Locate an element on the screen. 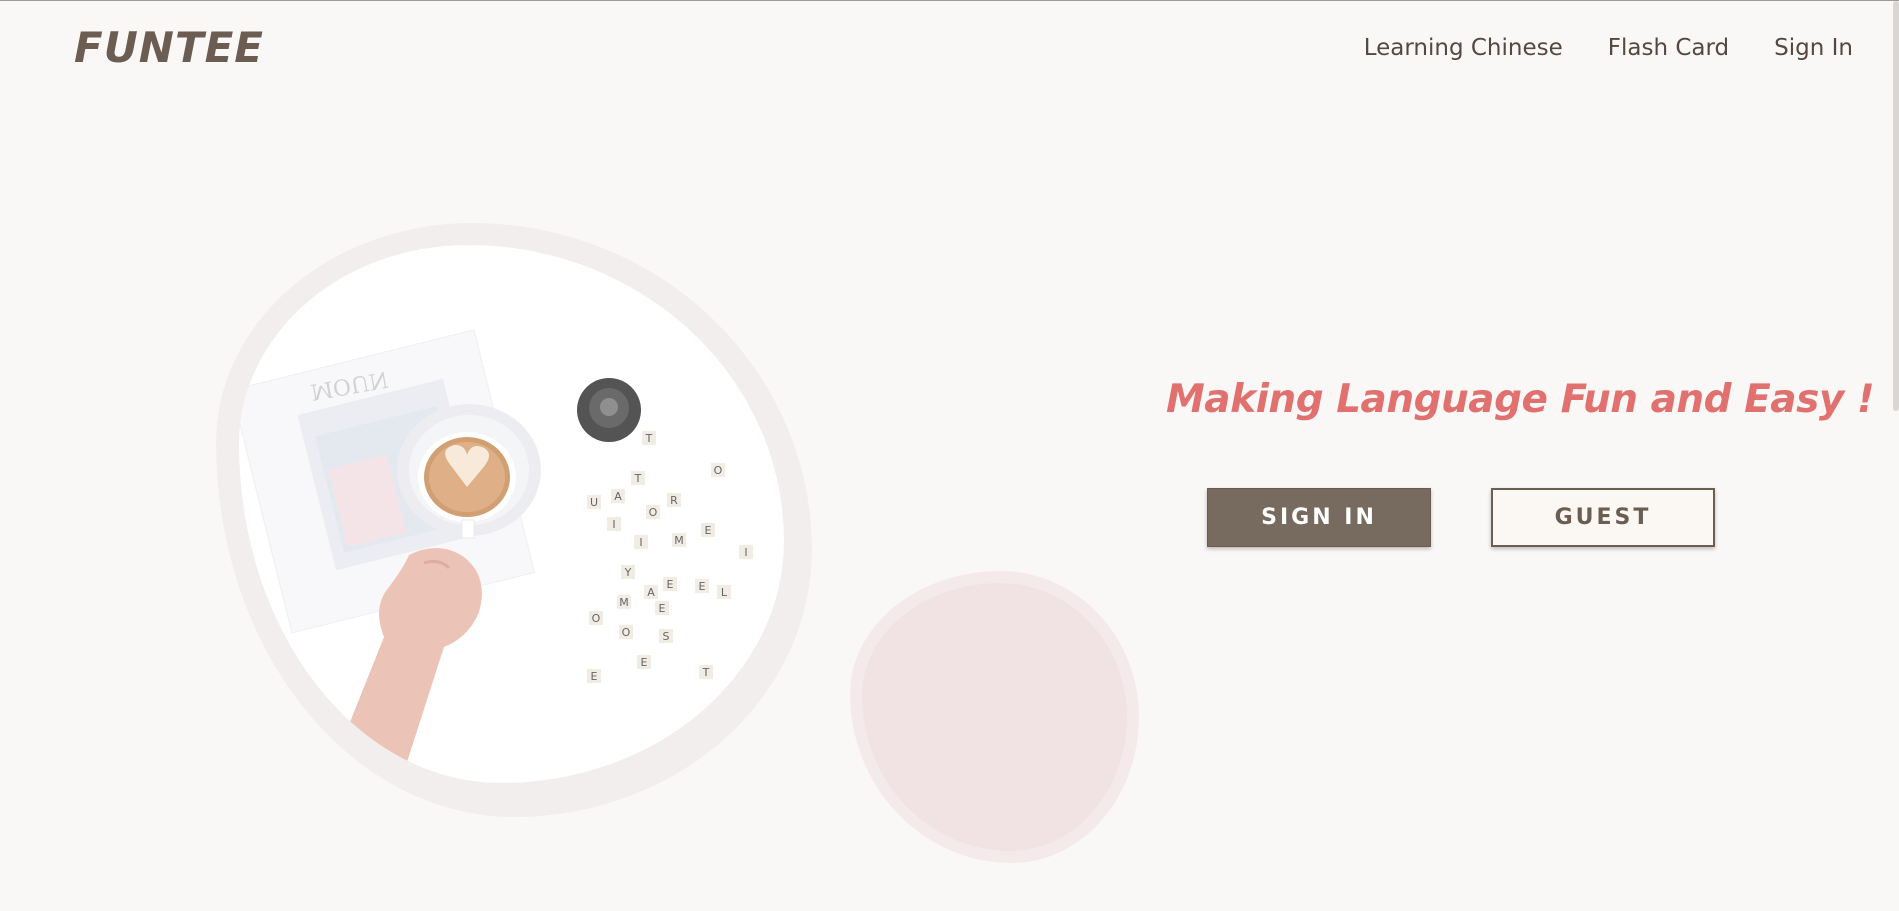 This screenshot has width=1899, height=911. nav-sign-in: Sign In is located at coordinates (1813, 48).